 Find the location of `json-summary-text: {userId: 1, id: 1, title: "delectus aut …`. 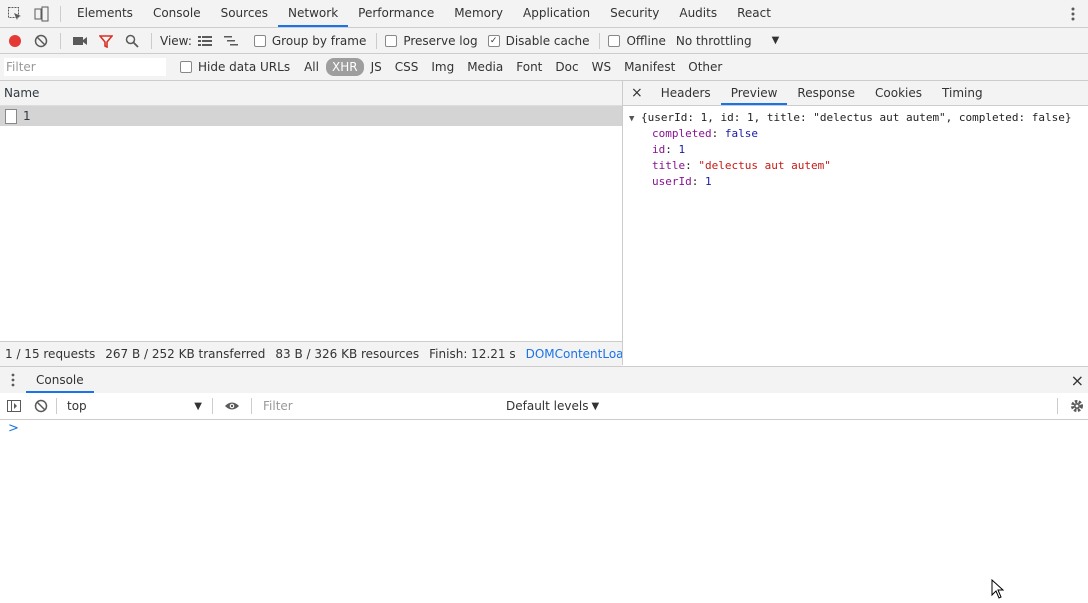

json-summary-text: {userId: 1, id: 1, title: "delectus aut … is located at coordinates (856, 117).